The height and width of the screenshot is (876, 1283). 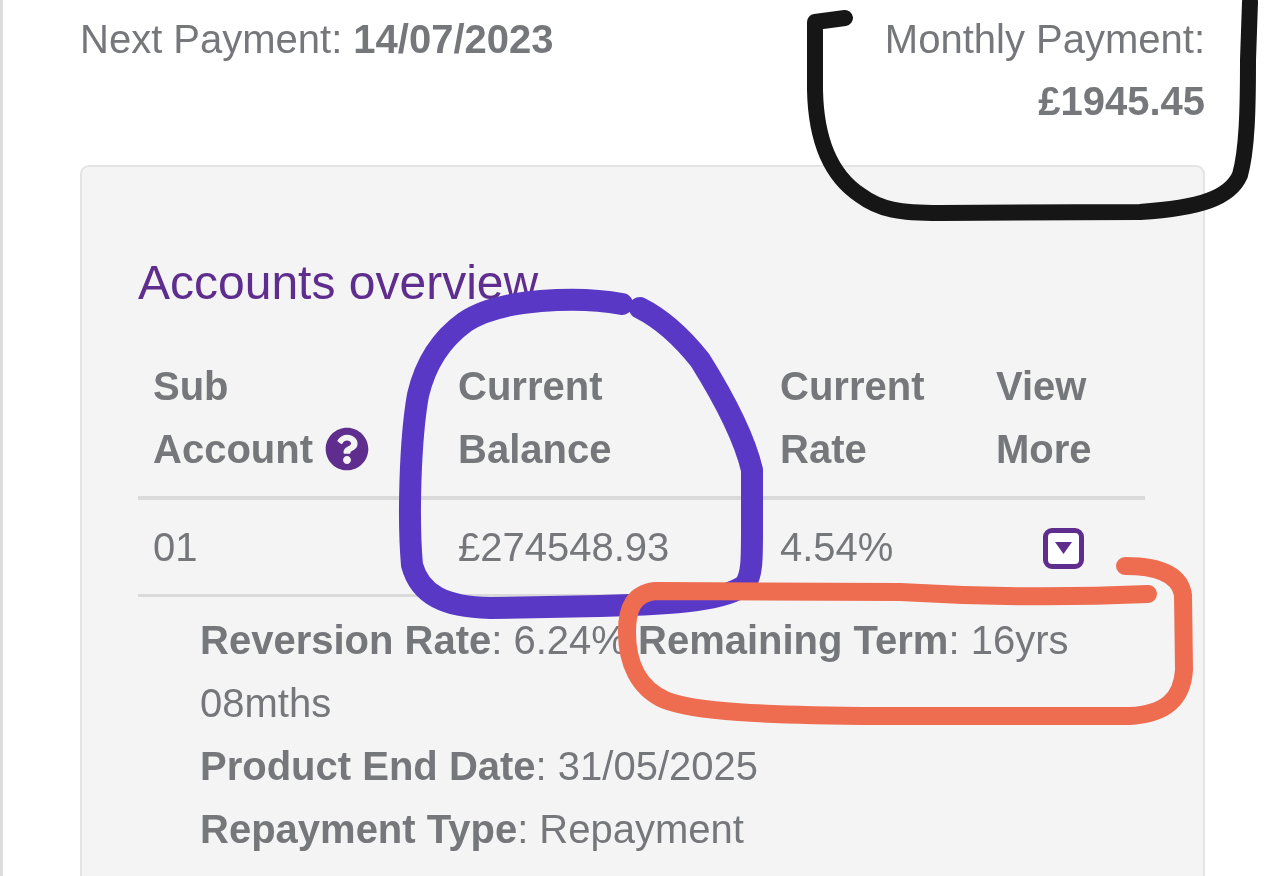 What do you see at coordinates (1044, 418) in the screenshot?
I see `column-header: View More` at bounding box center [1044, 418].